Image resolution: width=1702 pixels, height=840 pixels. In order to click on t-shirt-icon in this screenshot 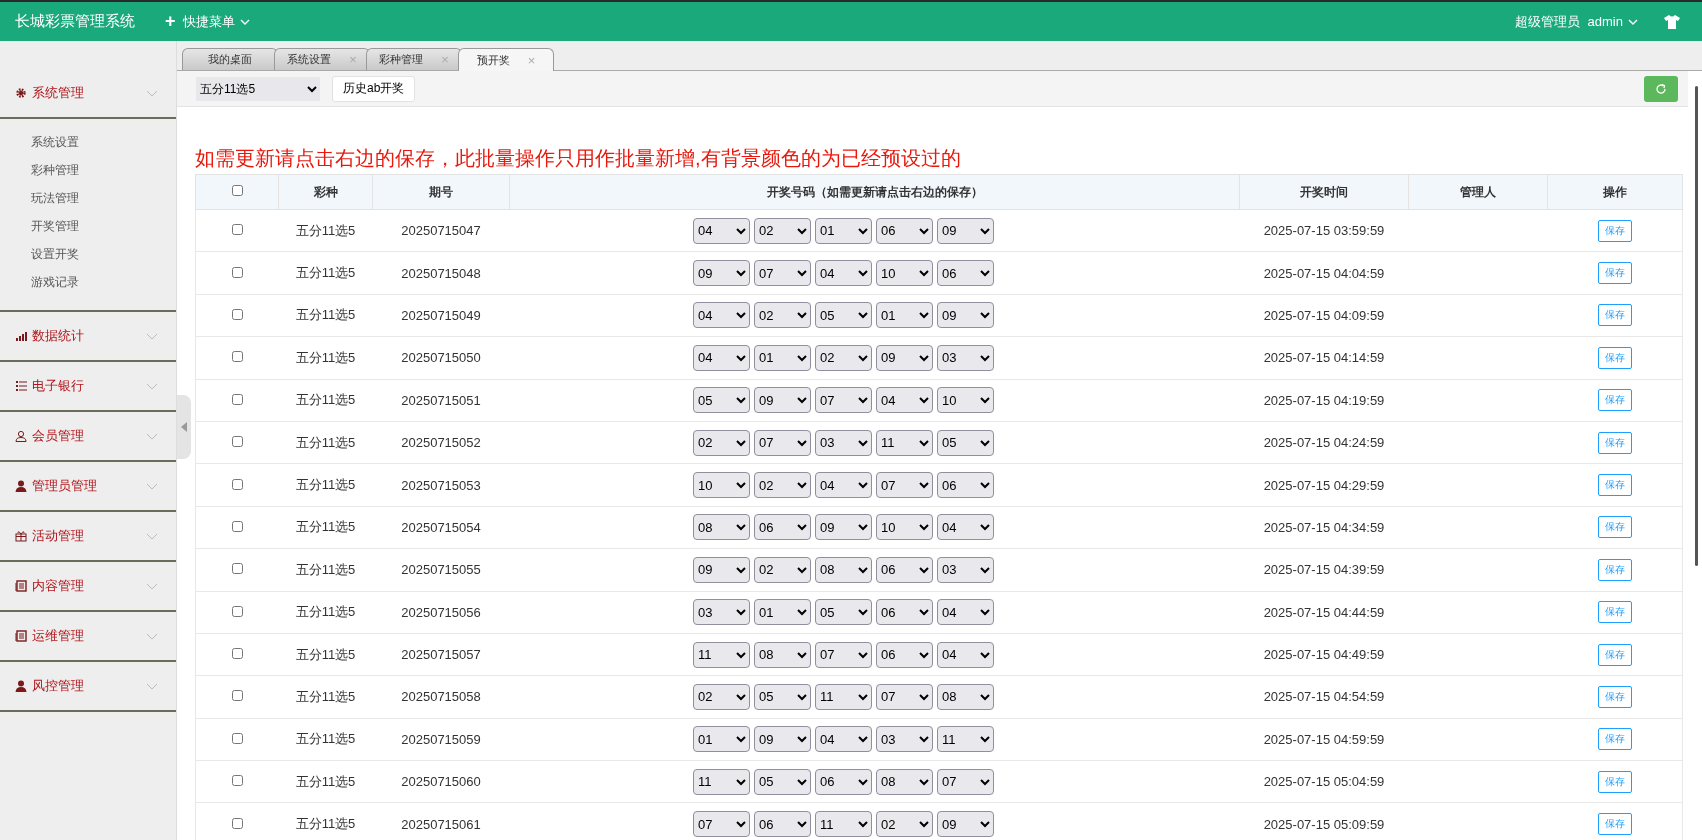, I will do `click(1672, 21)`.